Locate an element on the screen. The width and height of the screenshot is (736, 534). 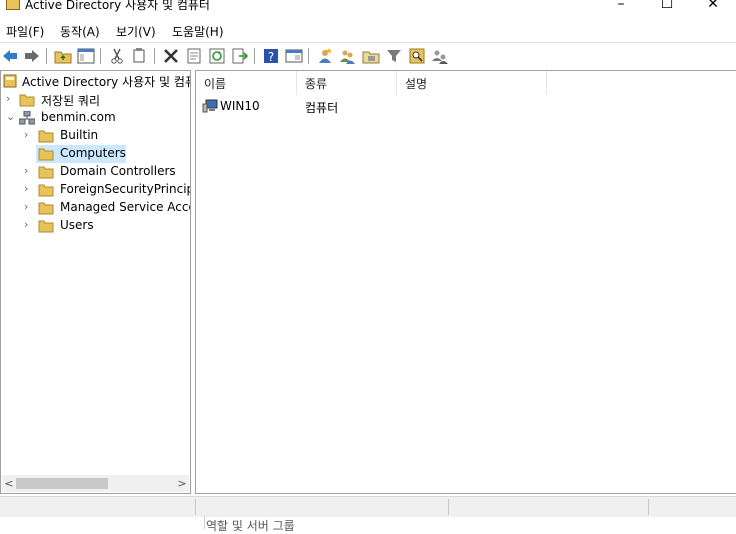
properties-icon is located at coordinates (194, 56).